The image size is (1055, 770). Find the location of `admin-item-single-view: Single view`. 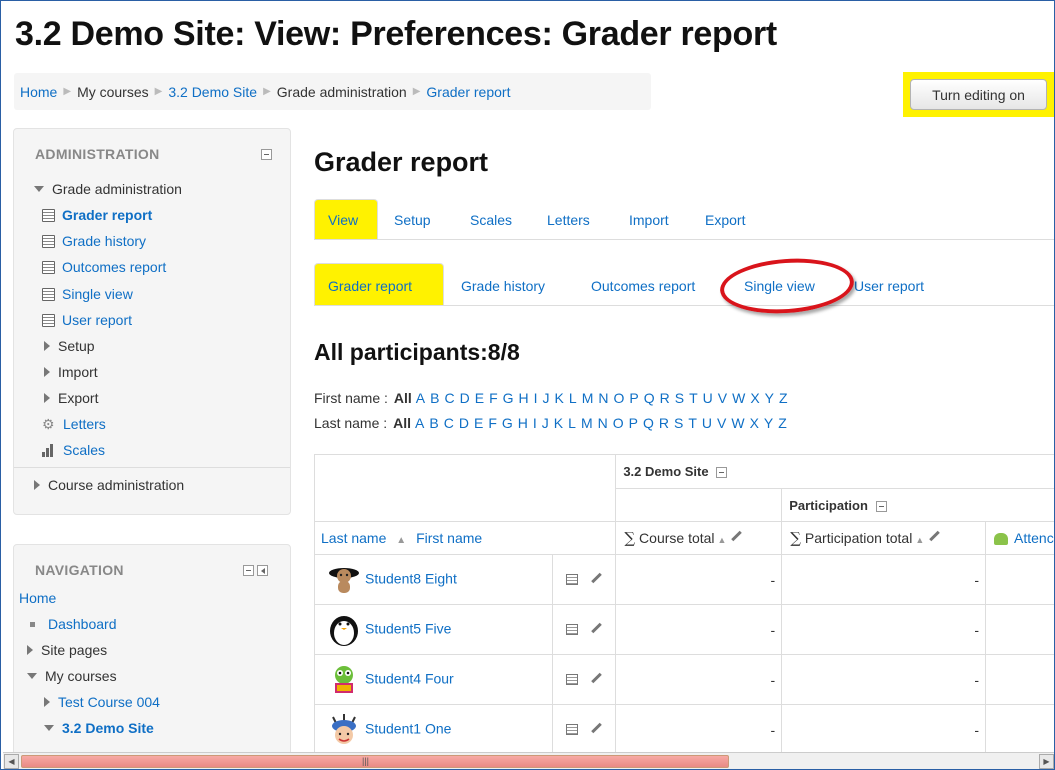

admin-item-single-view: Single view is located at coordinates (87, 294).